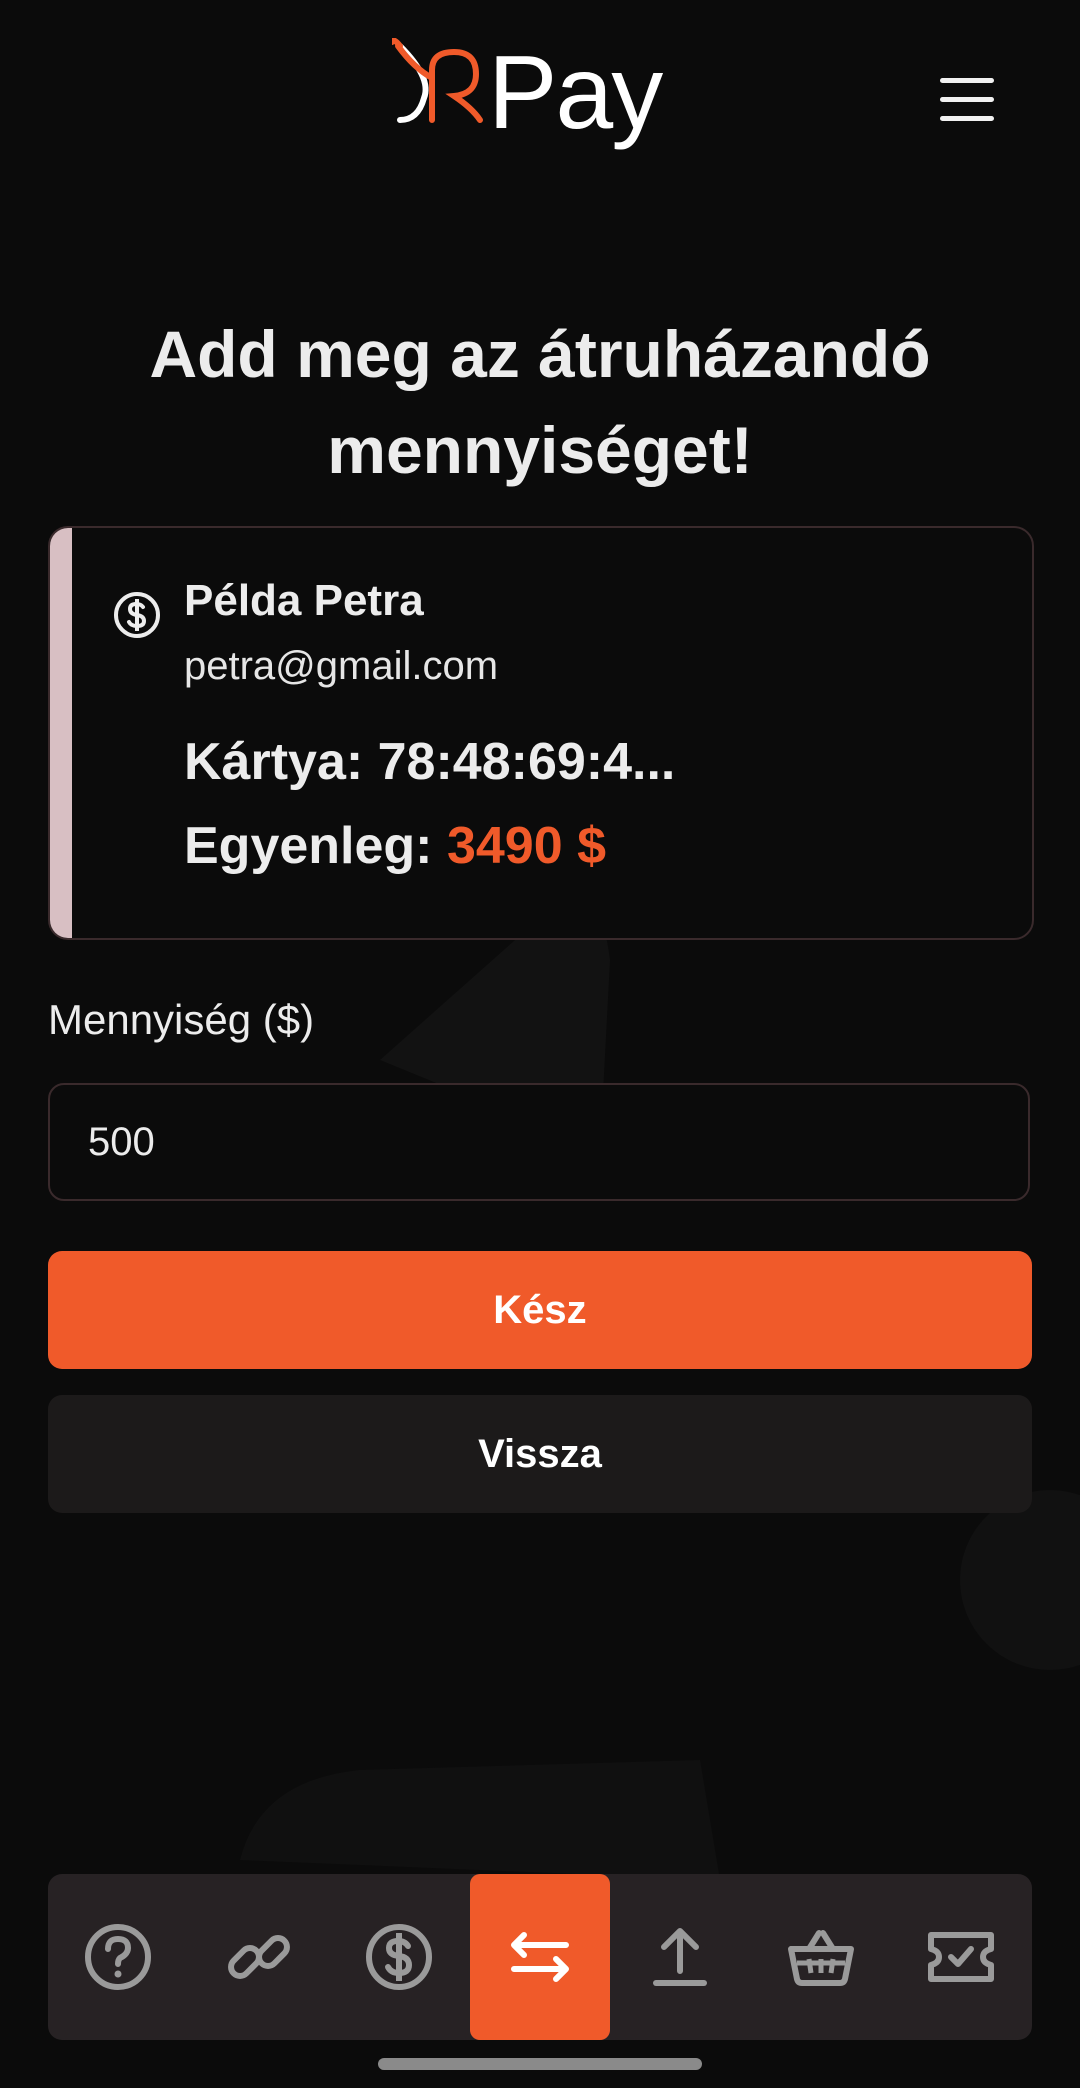 Image resolution: width=1080 pixels, height=2088 pixels. Describe the element at coordinates (540, 1454) in the screenshot. I see `back-button: Vissza` at that location.